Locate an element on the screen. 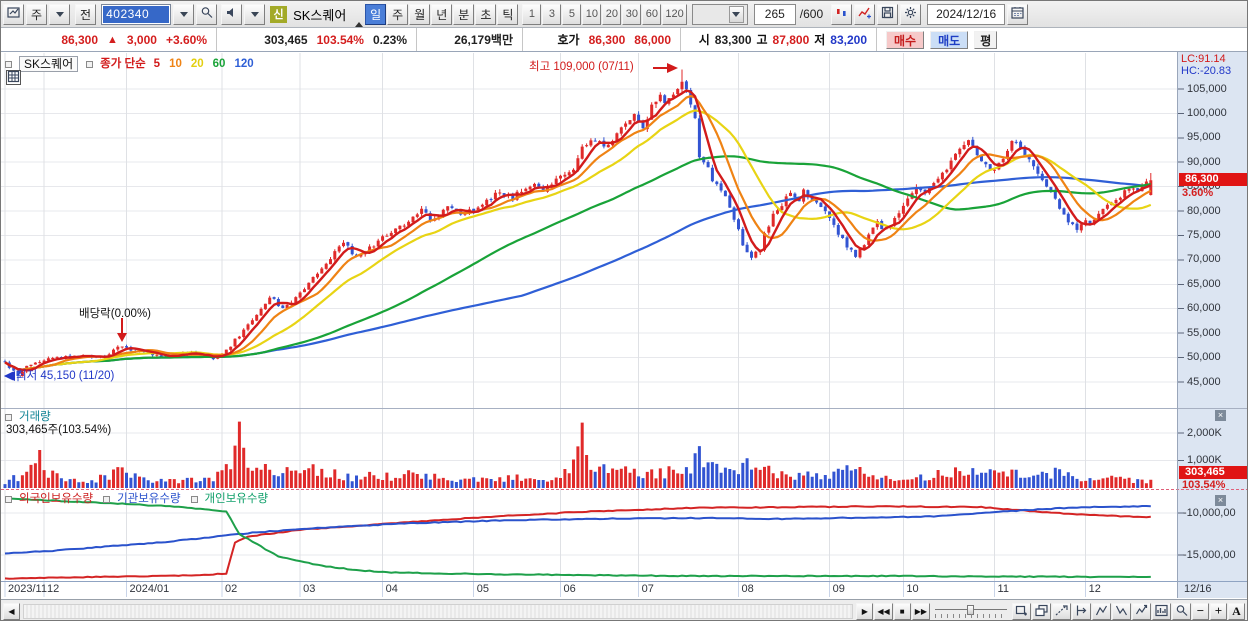 The width and height of the screenshot is (1248, 621). date-axis-label: 09 is located at coordinates (838, 589).